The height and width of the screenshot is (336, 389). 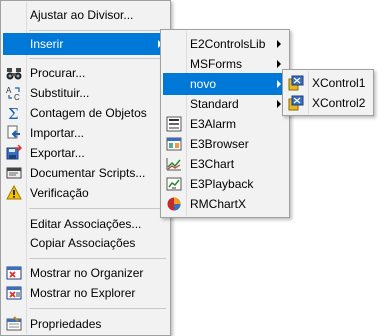 I want to click on menu-item-propriedades: Propriedades, so click(x=85, y=324).